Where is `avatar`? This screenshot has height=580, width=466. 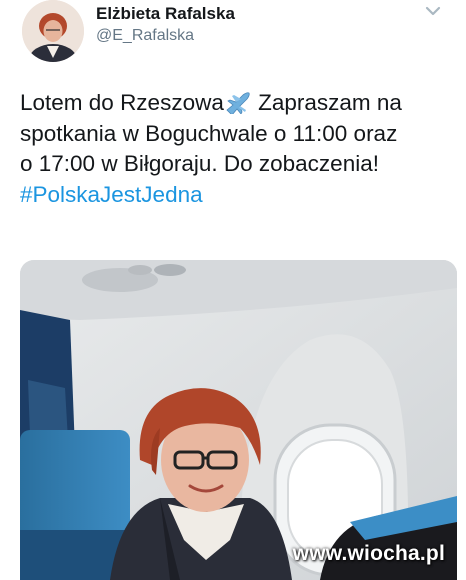 avatar is located at coordinates (53, 31).